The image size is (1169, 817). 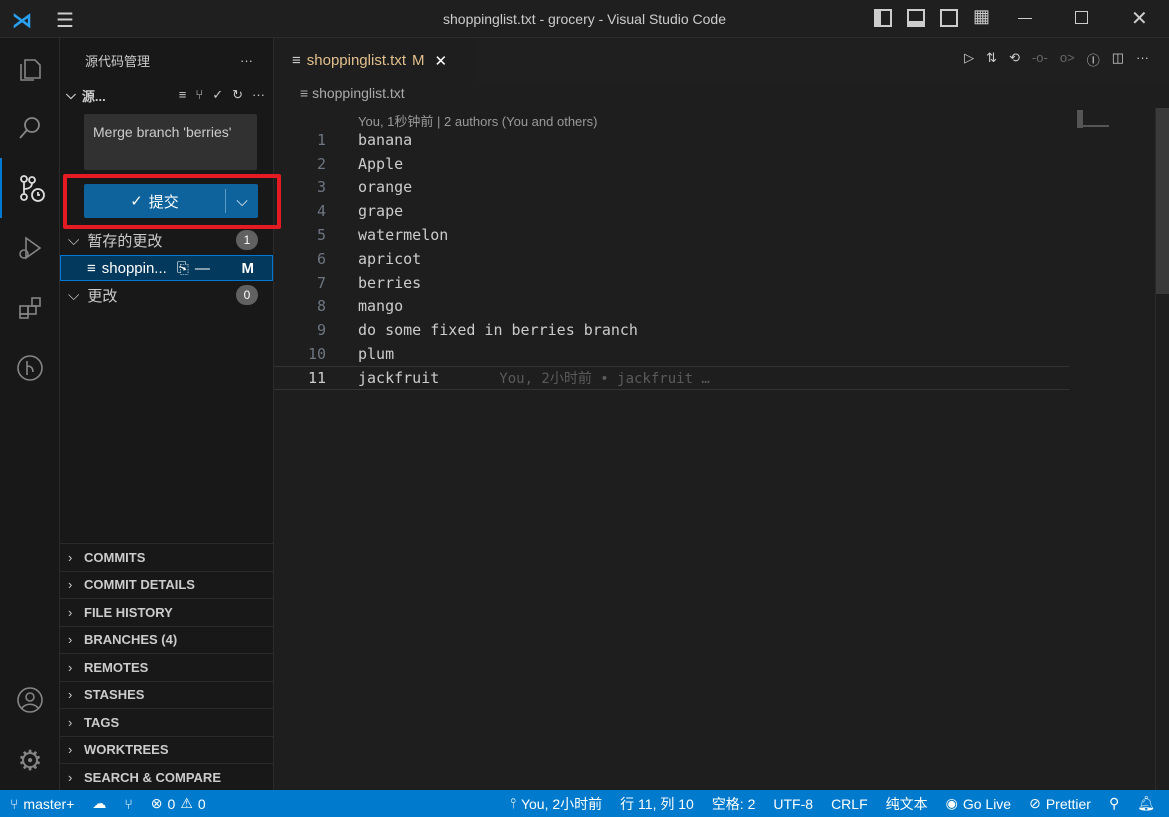 What do you see at coordinates (166, 694) in the screenshot?
I see `panel-stashes: › STASHES` at bounding box center [166, 694].